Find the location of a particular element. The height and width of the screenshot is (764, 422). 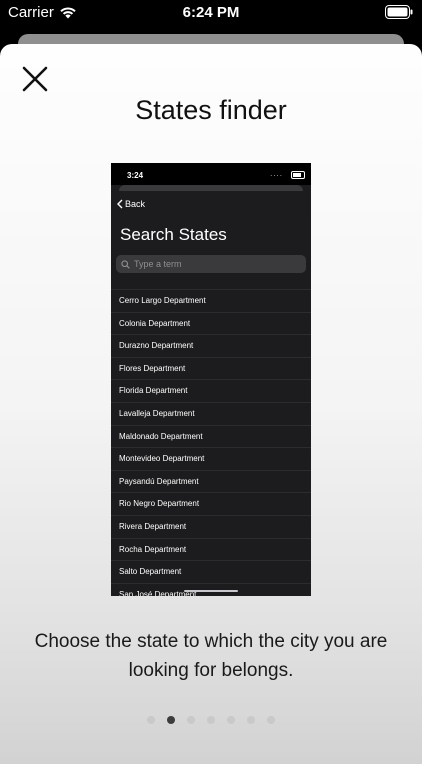

preview-back-button: Back is located at coordinates (130, 204).